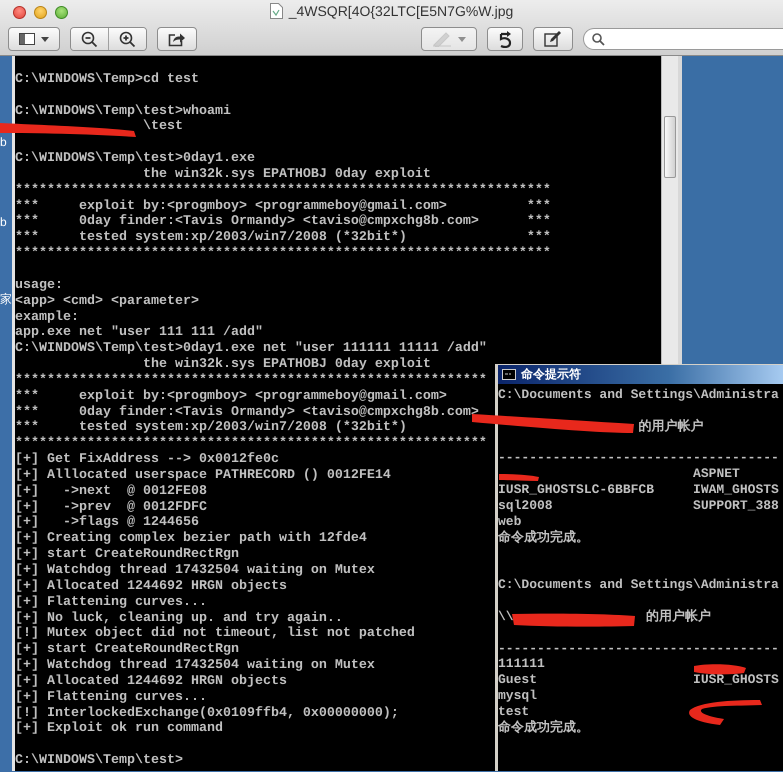  I want to click on pen-icon, so click(442, 39).